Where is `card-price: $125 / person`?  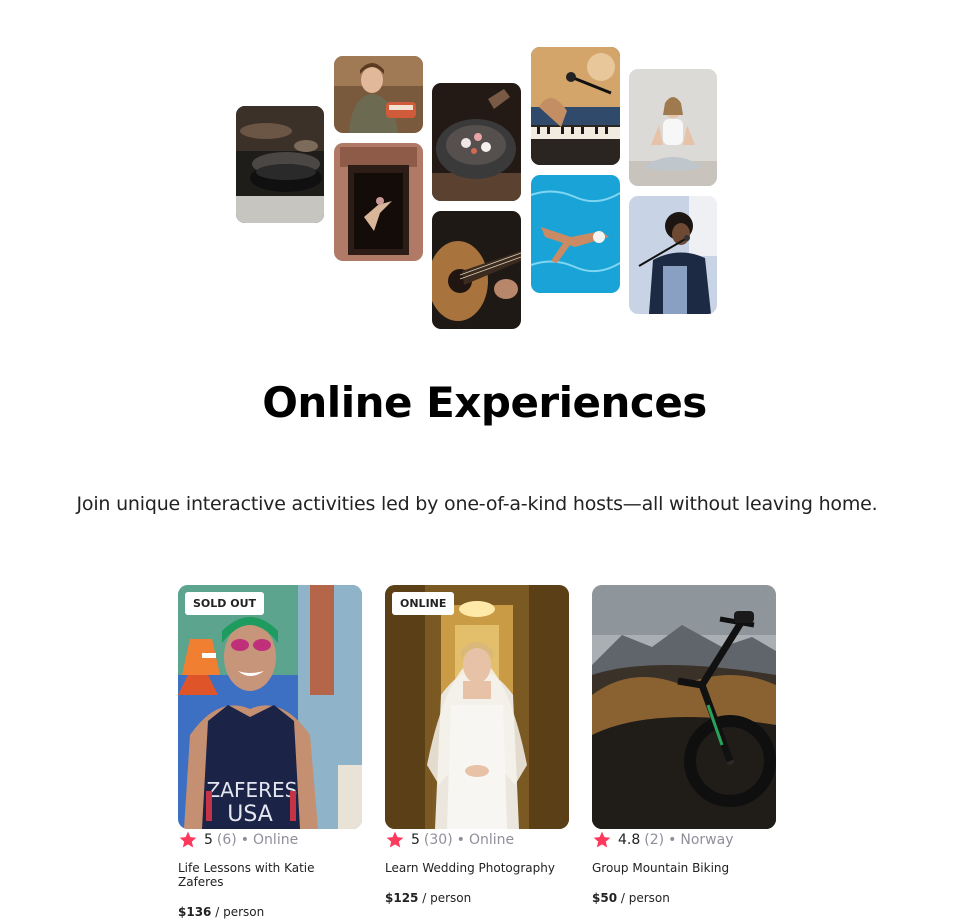
card-price: $125 / person is located at coordinates (477, 898).